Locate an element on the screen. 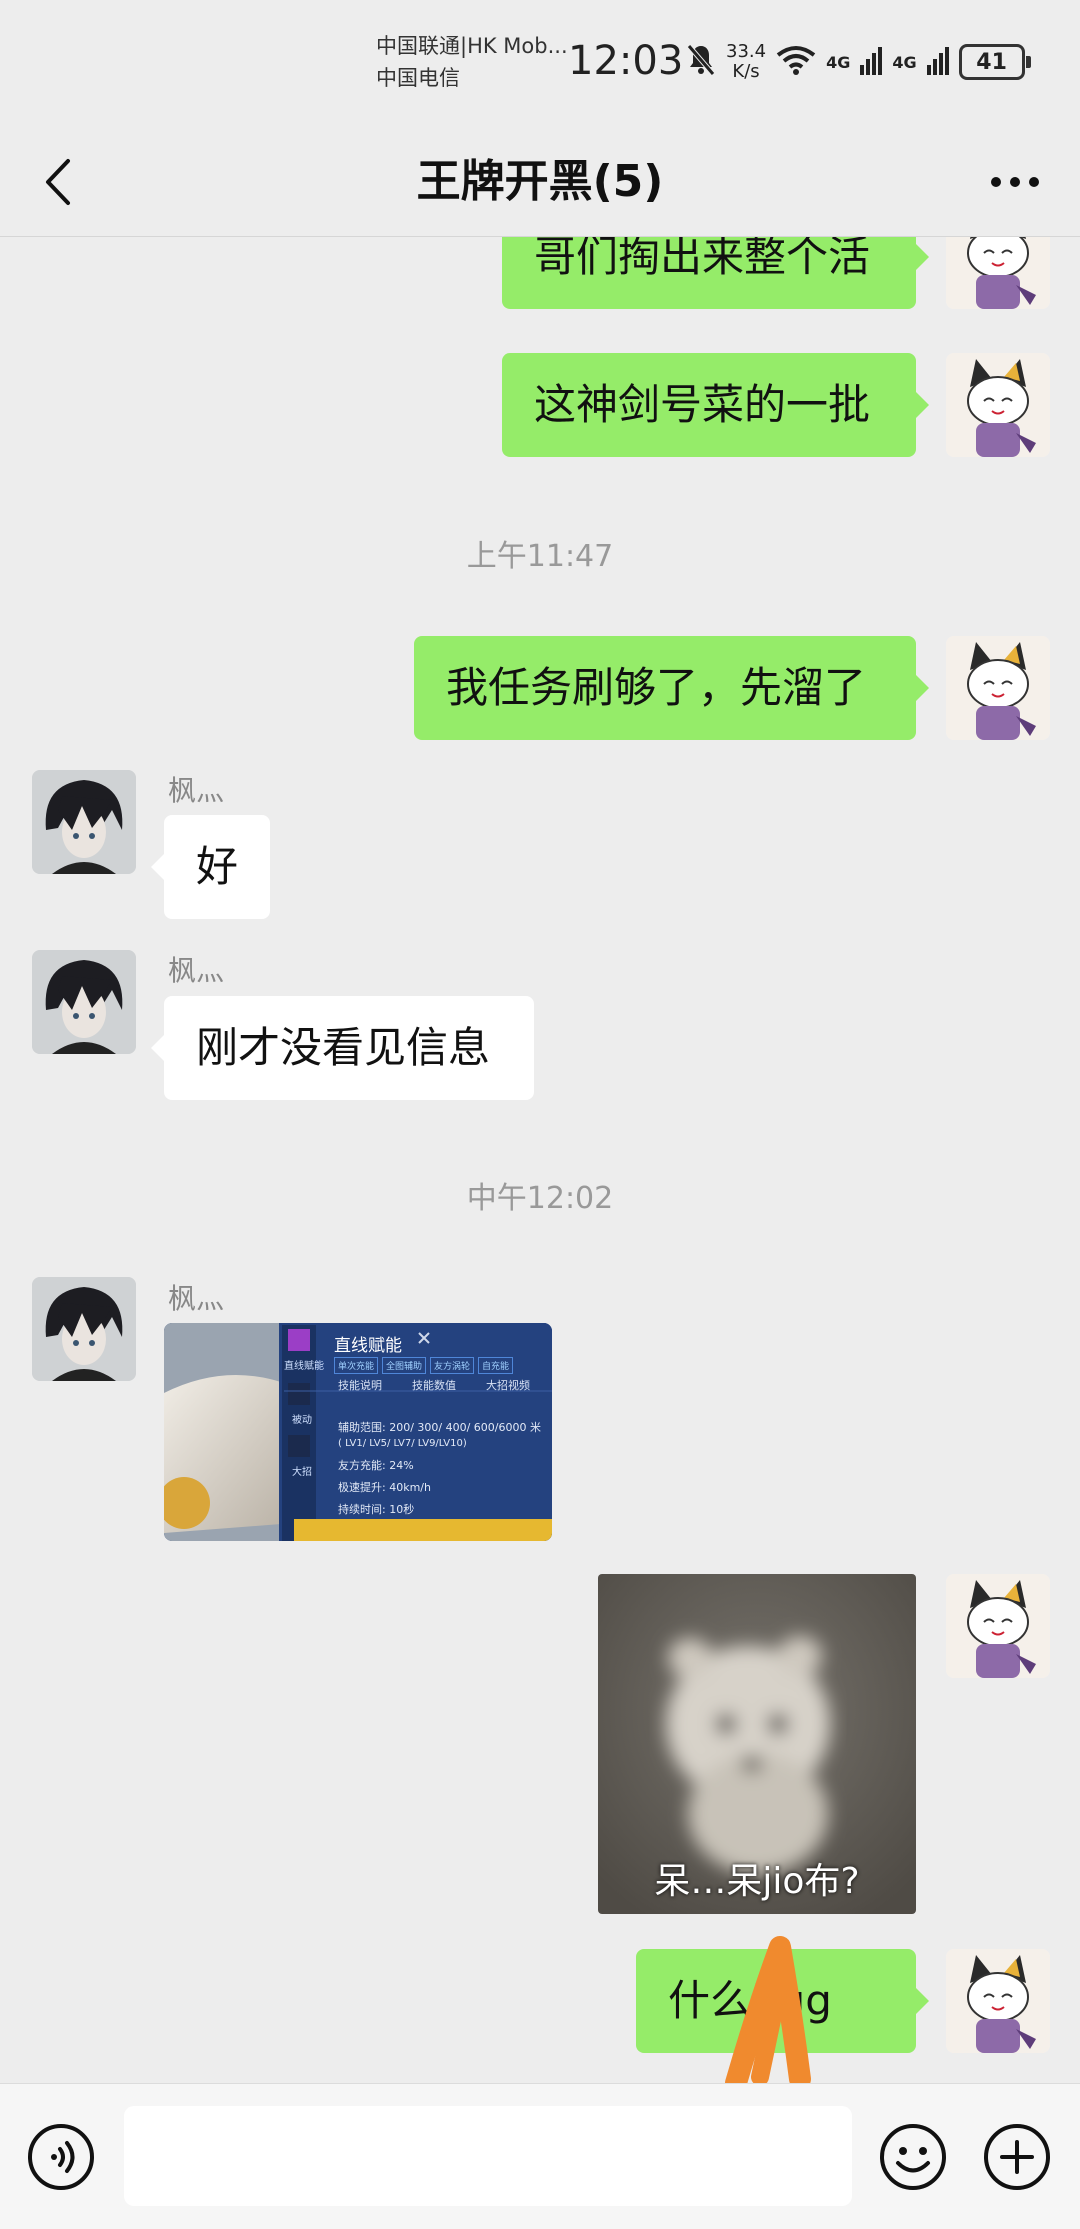 This screenshot has width=1080, height=2229. message-text: 刚才没看见信息 is located at coordinates (343, 1047).